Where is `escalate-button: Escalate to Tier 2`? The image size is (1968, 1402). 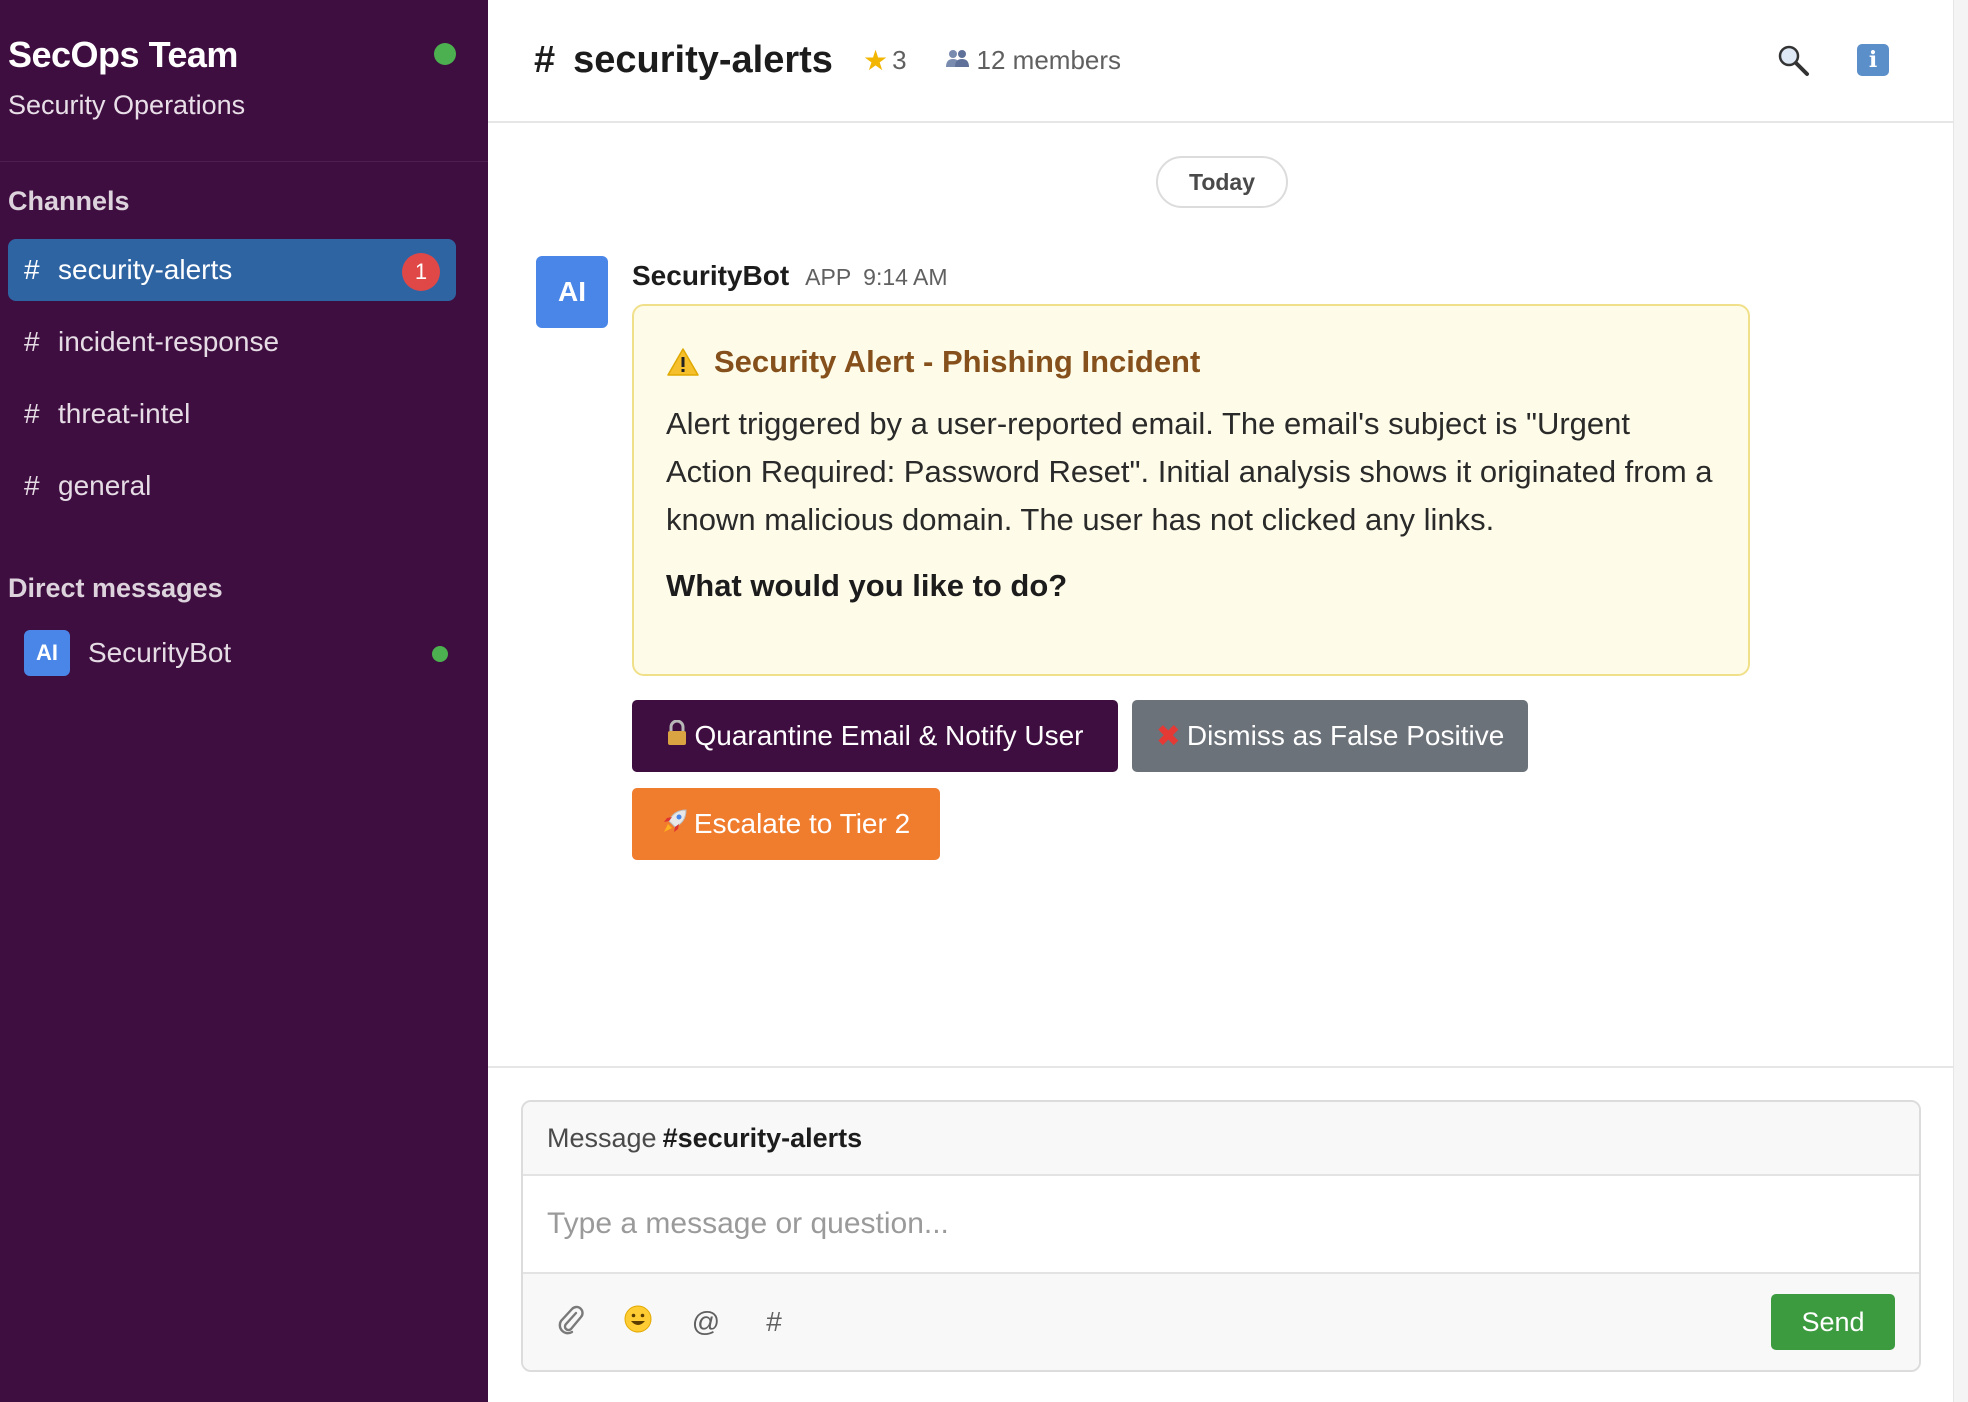
escalate-button: Escalate to Tier 2 is located at coordinates (786, 824).